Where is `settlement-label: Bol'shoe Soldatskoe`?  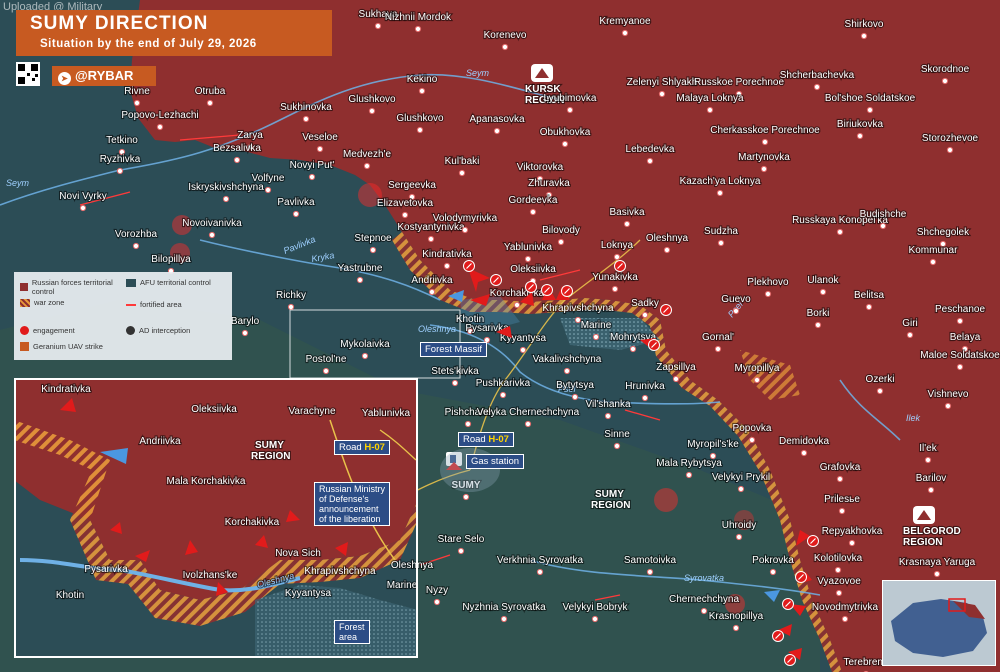 settlement-label: Bol'shoe Soldatskoe is located at coordinates (870, 98).